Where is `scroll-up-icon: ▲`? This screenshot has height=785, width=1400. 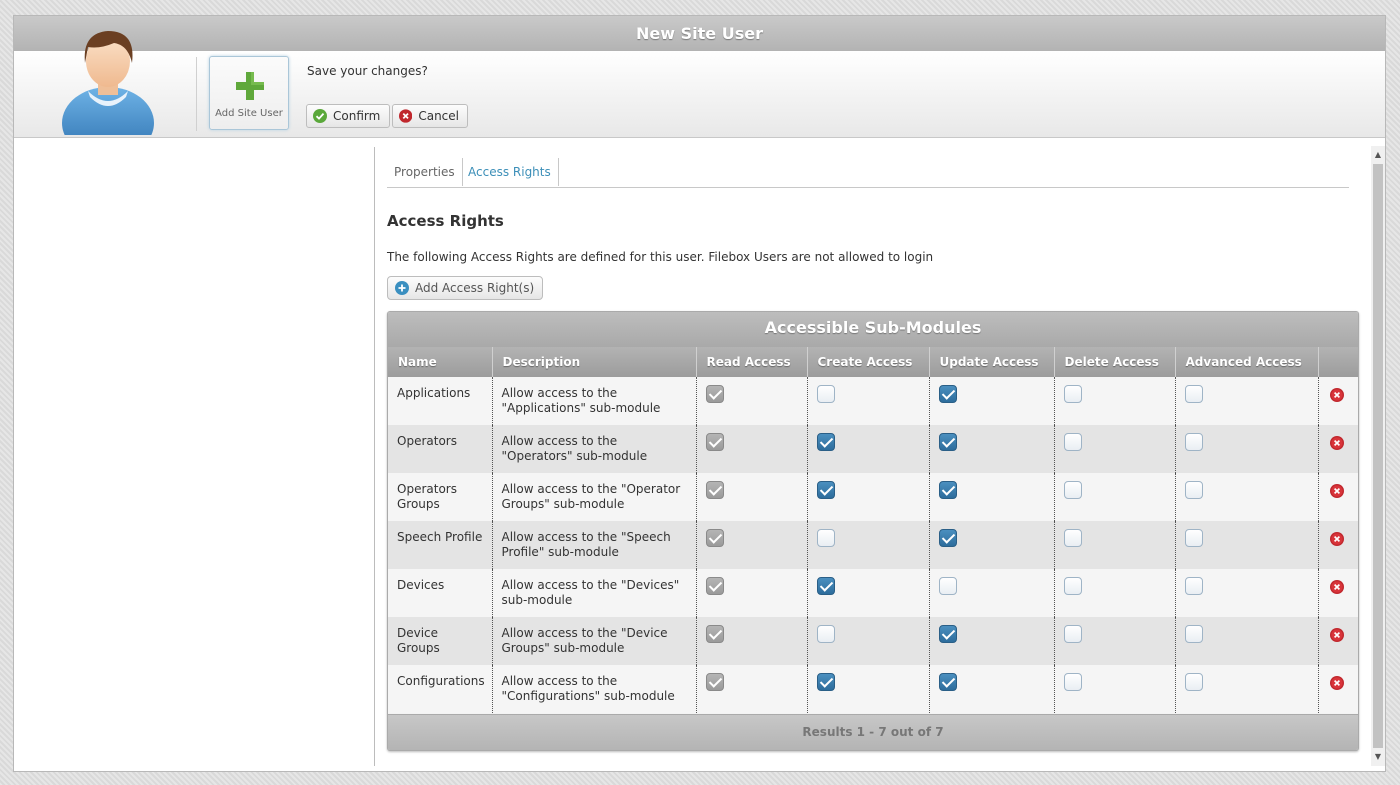 scroll-up-icon: ▲ is located at coordinates (1378, 155).